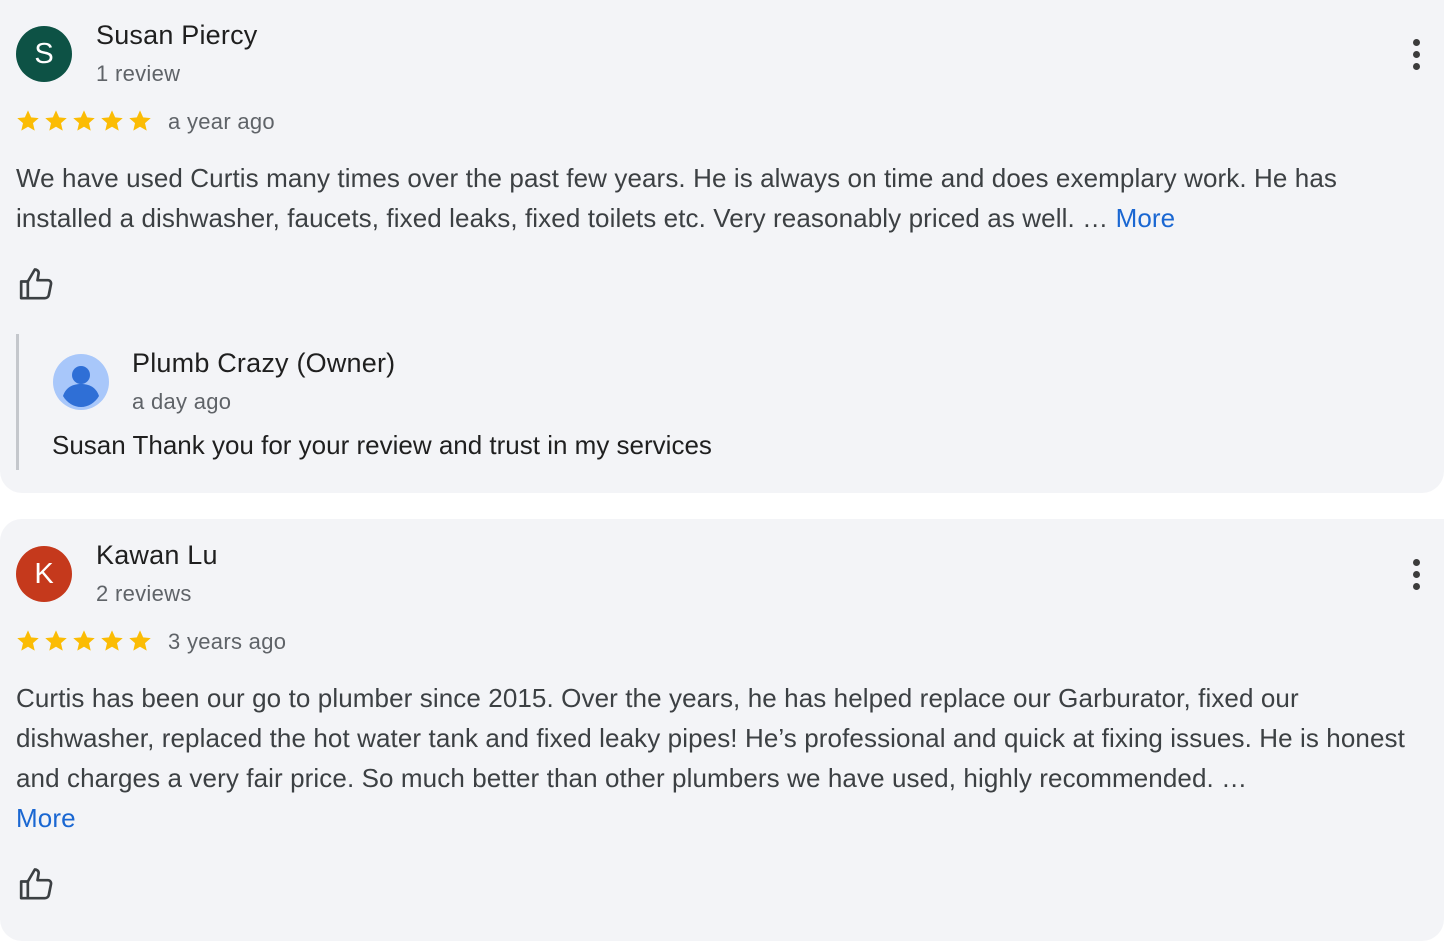 This screenshot has width=1444, height=945. I want to click on reviewer-name: Susan Piercy, so click(176, 35).